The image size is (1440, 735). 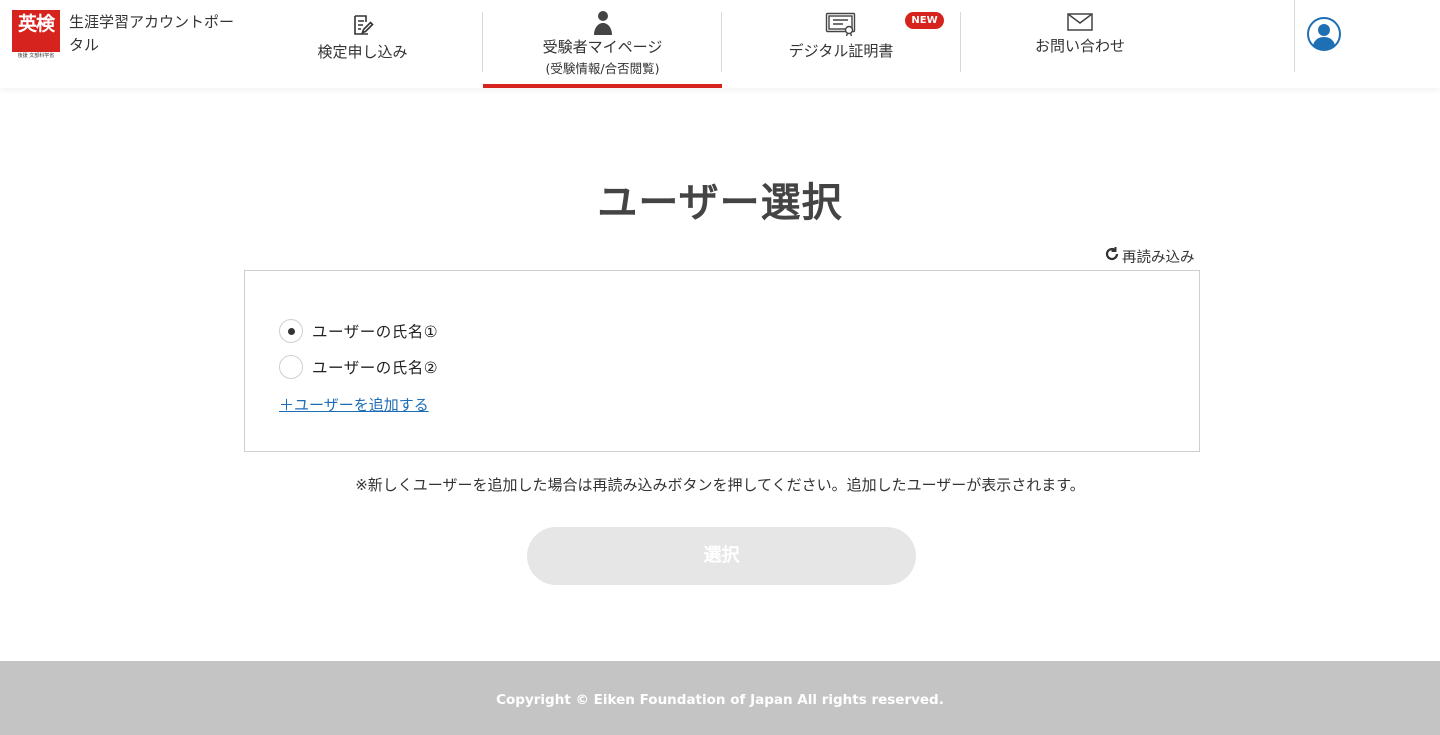 What do you see at coordinates (36, 56) in the screenshot?
I see `logo-subtext: 後援 文部科学省` at bounding box center [36, 56].